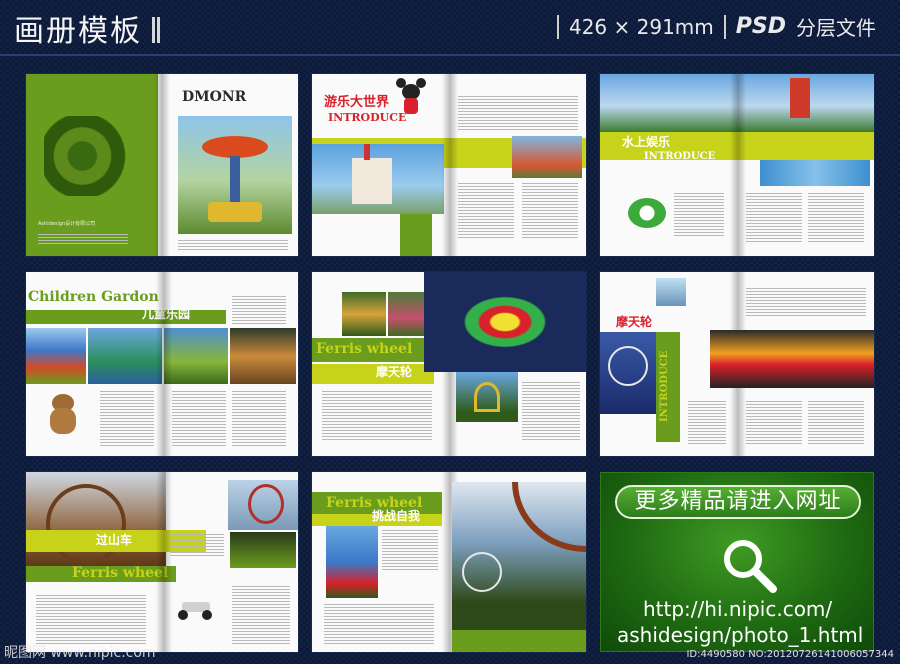 The width and height of the screenshot is (900, 664). Describe the element at coordinates (396, 516) in the screenshot. I see `spread-cn-title: 挑战自我` at that location.